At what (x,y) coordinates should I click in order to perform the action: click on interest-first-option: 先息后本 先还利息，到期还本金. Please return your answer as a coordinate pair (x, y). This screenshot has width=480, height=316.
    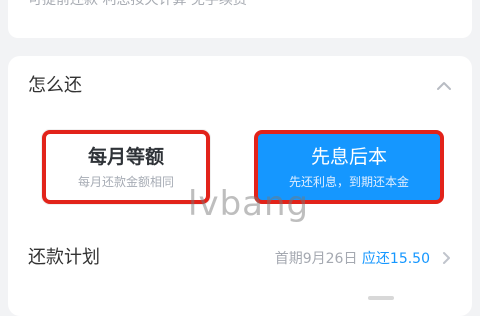
    Looking at the image, I should click on (349, 167).